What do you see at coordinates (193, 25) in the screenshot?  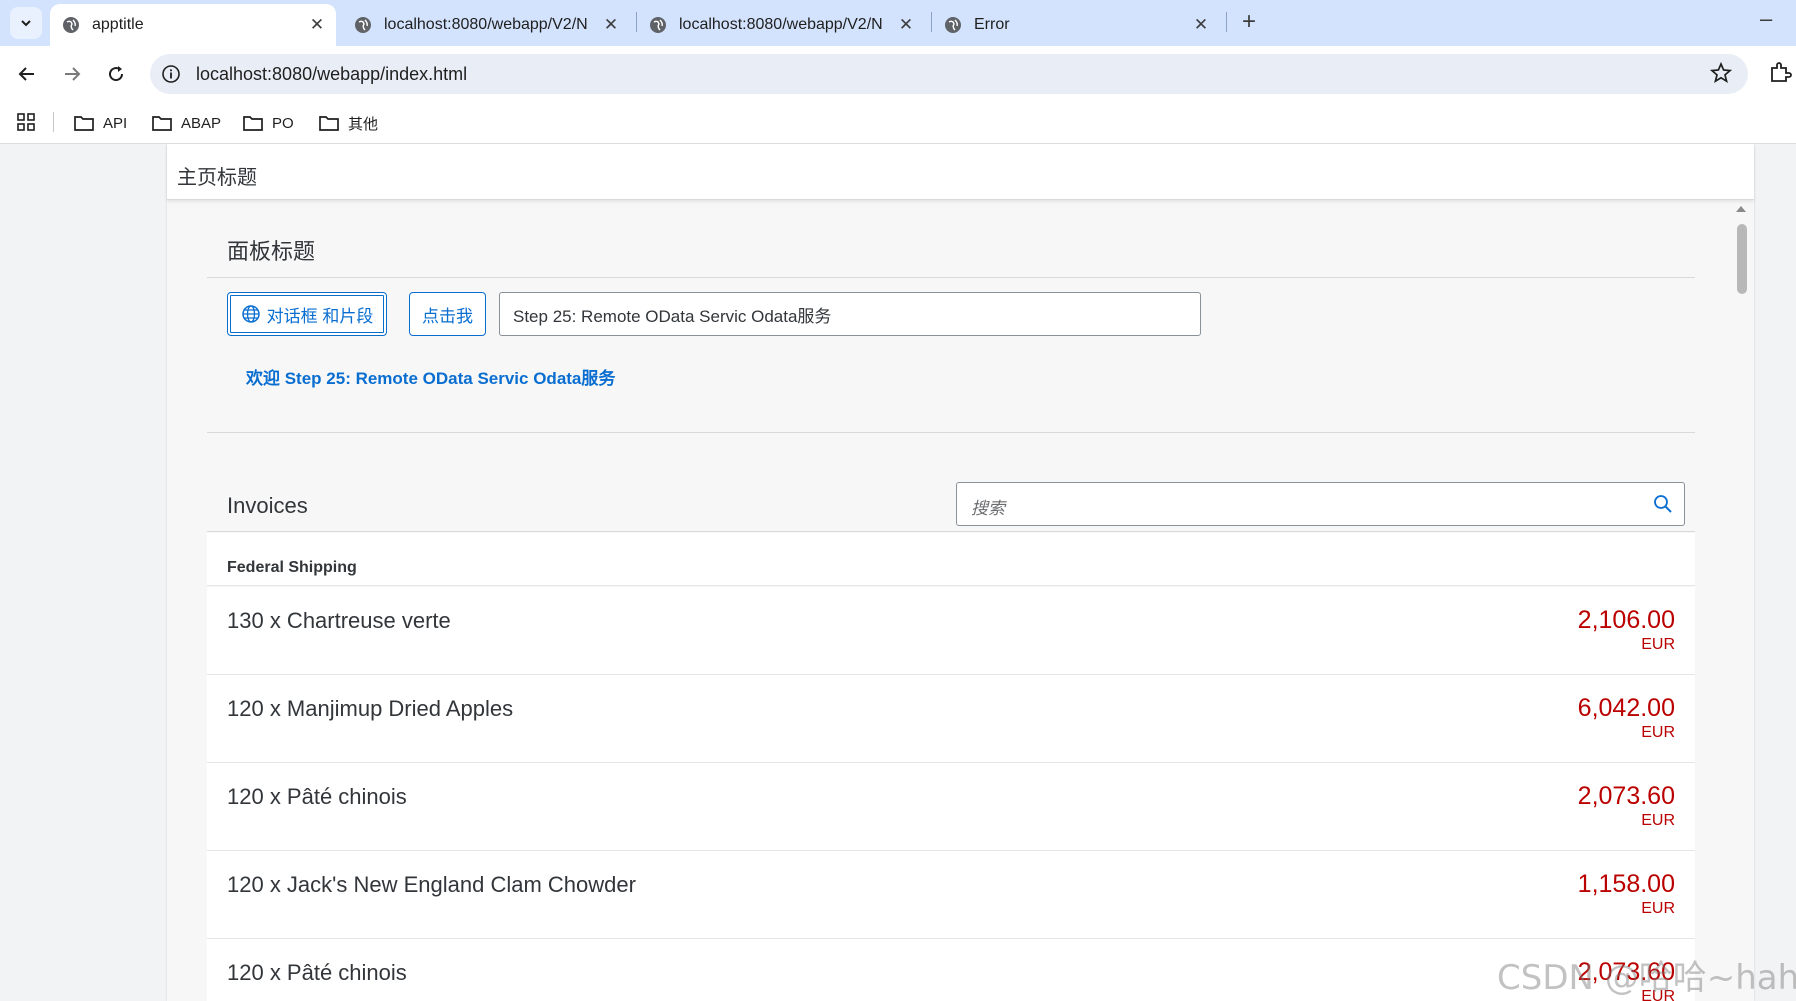 I see `tab-apptitle: apptitle ✕` at bounding box center [193, 25].